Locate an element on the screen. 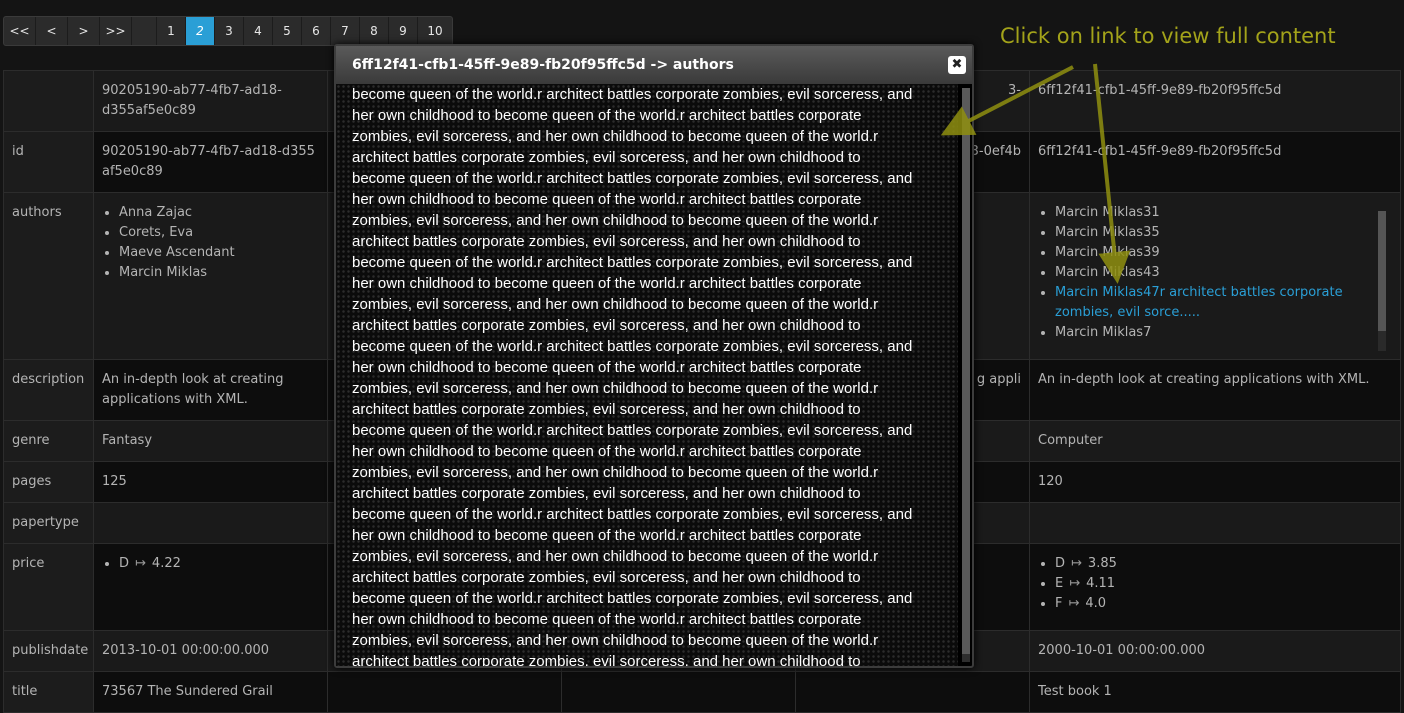  page-button-7: 7 is located at coordinates (345, 31).